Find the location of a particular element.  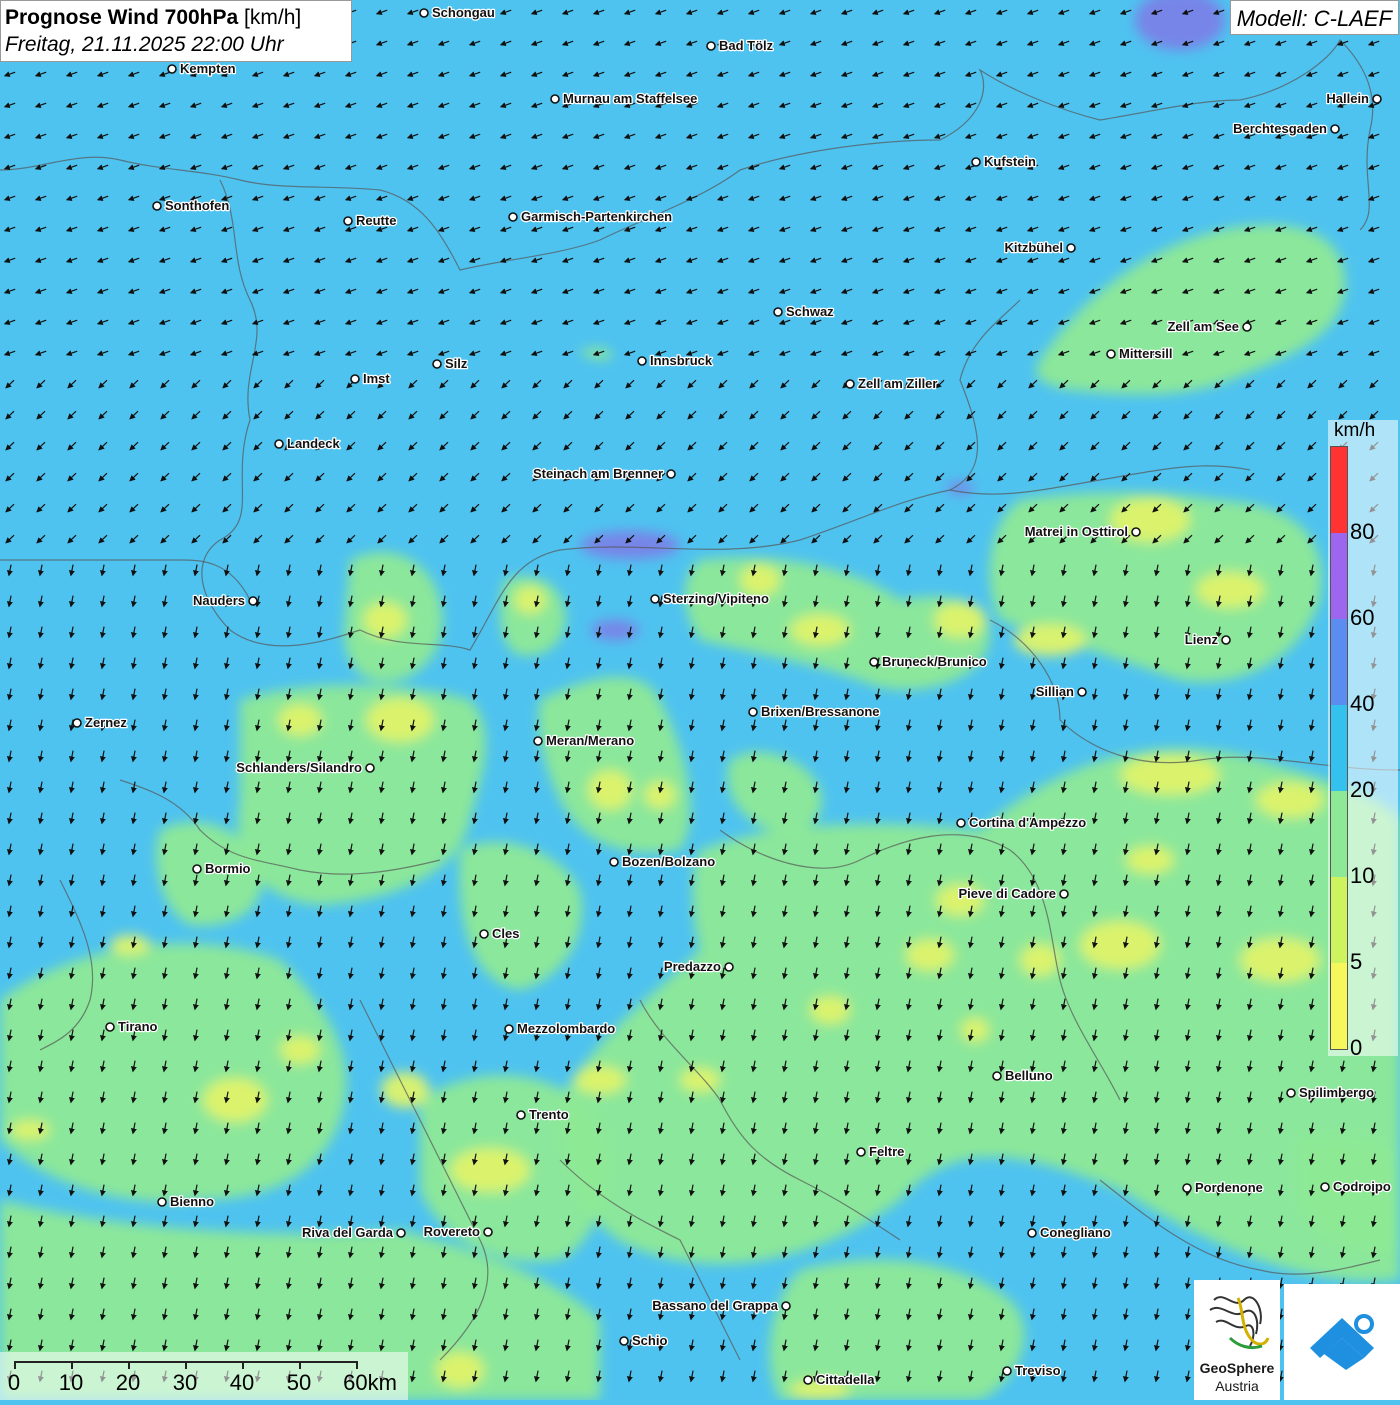

city-label: Feltre is located at coordinates (886, 1151).